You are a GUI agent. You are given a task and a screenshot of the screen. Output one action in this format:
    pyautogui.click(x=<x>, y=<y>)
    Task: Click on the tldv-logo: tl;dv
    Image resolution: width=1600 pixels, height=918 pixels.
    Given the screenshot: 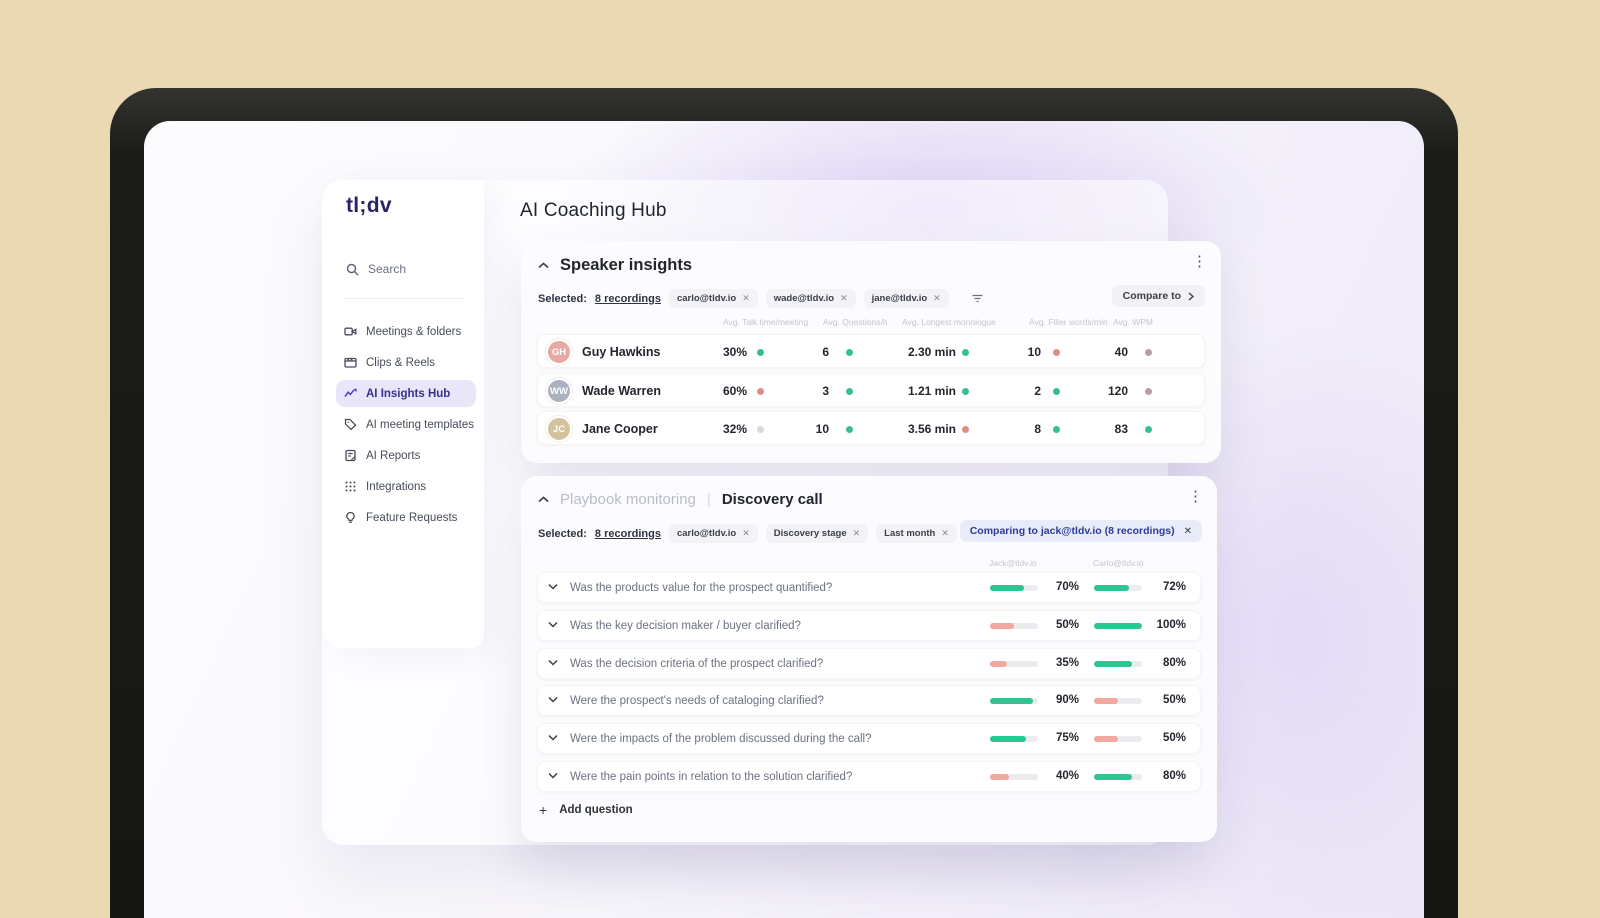 What is the action you would take?
    pyautogui.click(x=369, y=205)
    